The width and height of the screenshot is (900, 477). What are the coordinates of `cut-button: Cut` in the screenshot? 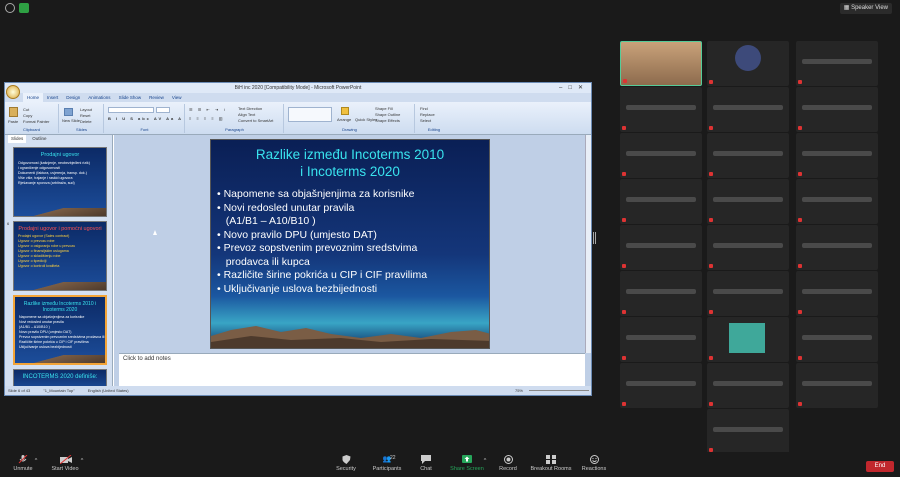 It's located at (26, 109).